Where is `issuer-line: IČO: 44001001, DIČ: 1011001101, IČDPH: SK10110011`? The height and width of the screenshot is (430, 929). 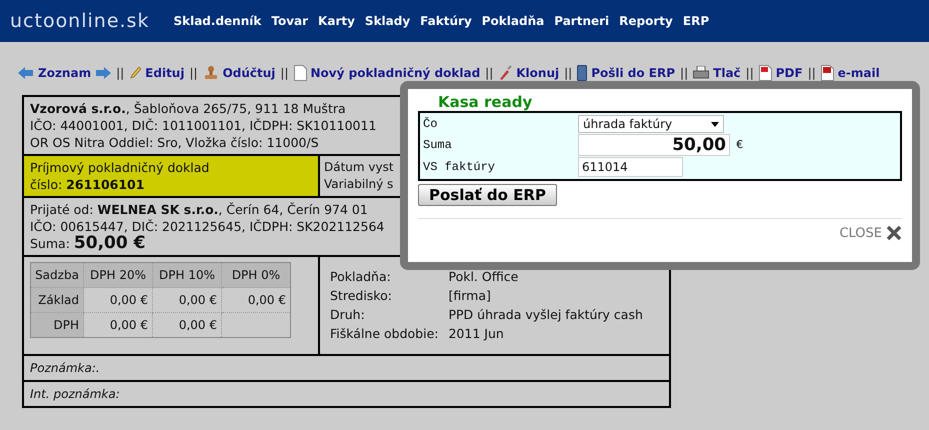
issuer-line: IČO: 44001001, DIČ: 1011001101, IČDPH: SK10110011 is located at coordinates (203, 125).